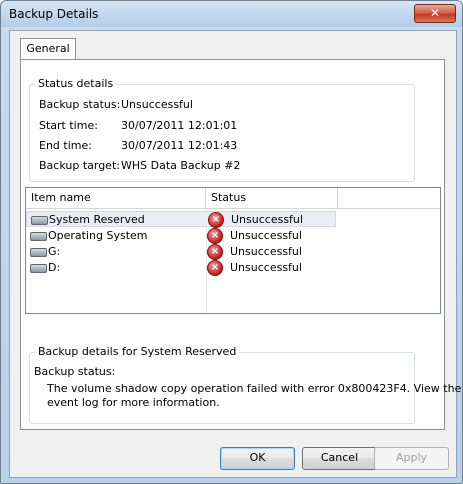 The height and width of the screenshot is (484, 463). What do you see at coordinates (181, 268) in the screenshot?
I see `list-item: D: × Unsuccessful` at bounding box center [181, 268].